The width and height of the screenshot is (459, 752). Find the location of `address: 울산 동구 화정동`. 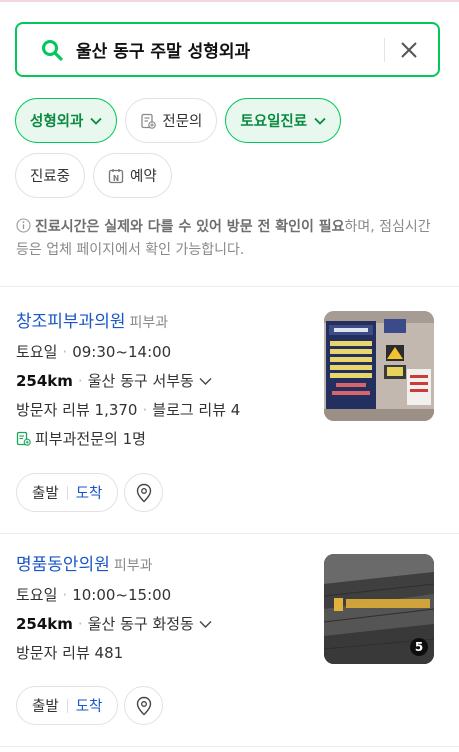

address: 울산 동구 화정동 is located at coordinates (140, 624).